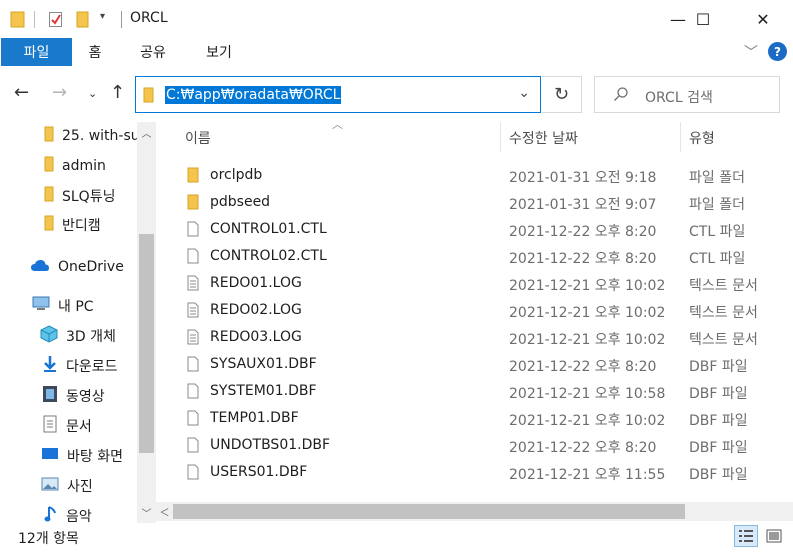  What do you see at coordinates (84, 166) in the screenshot?
I see `sidebar-item-label: admin` at bounding box center [84, 166].